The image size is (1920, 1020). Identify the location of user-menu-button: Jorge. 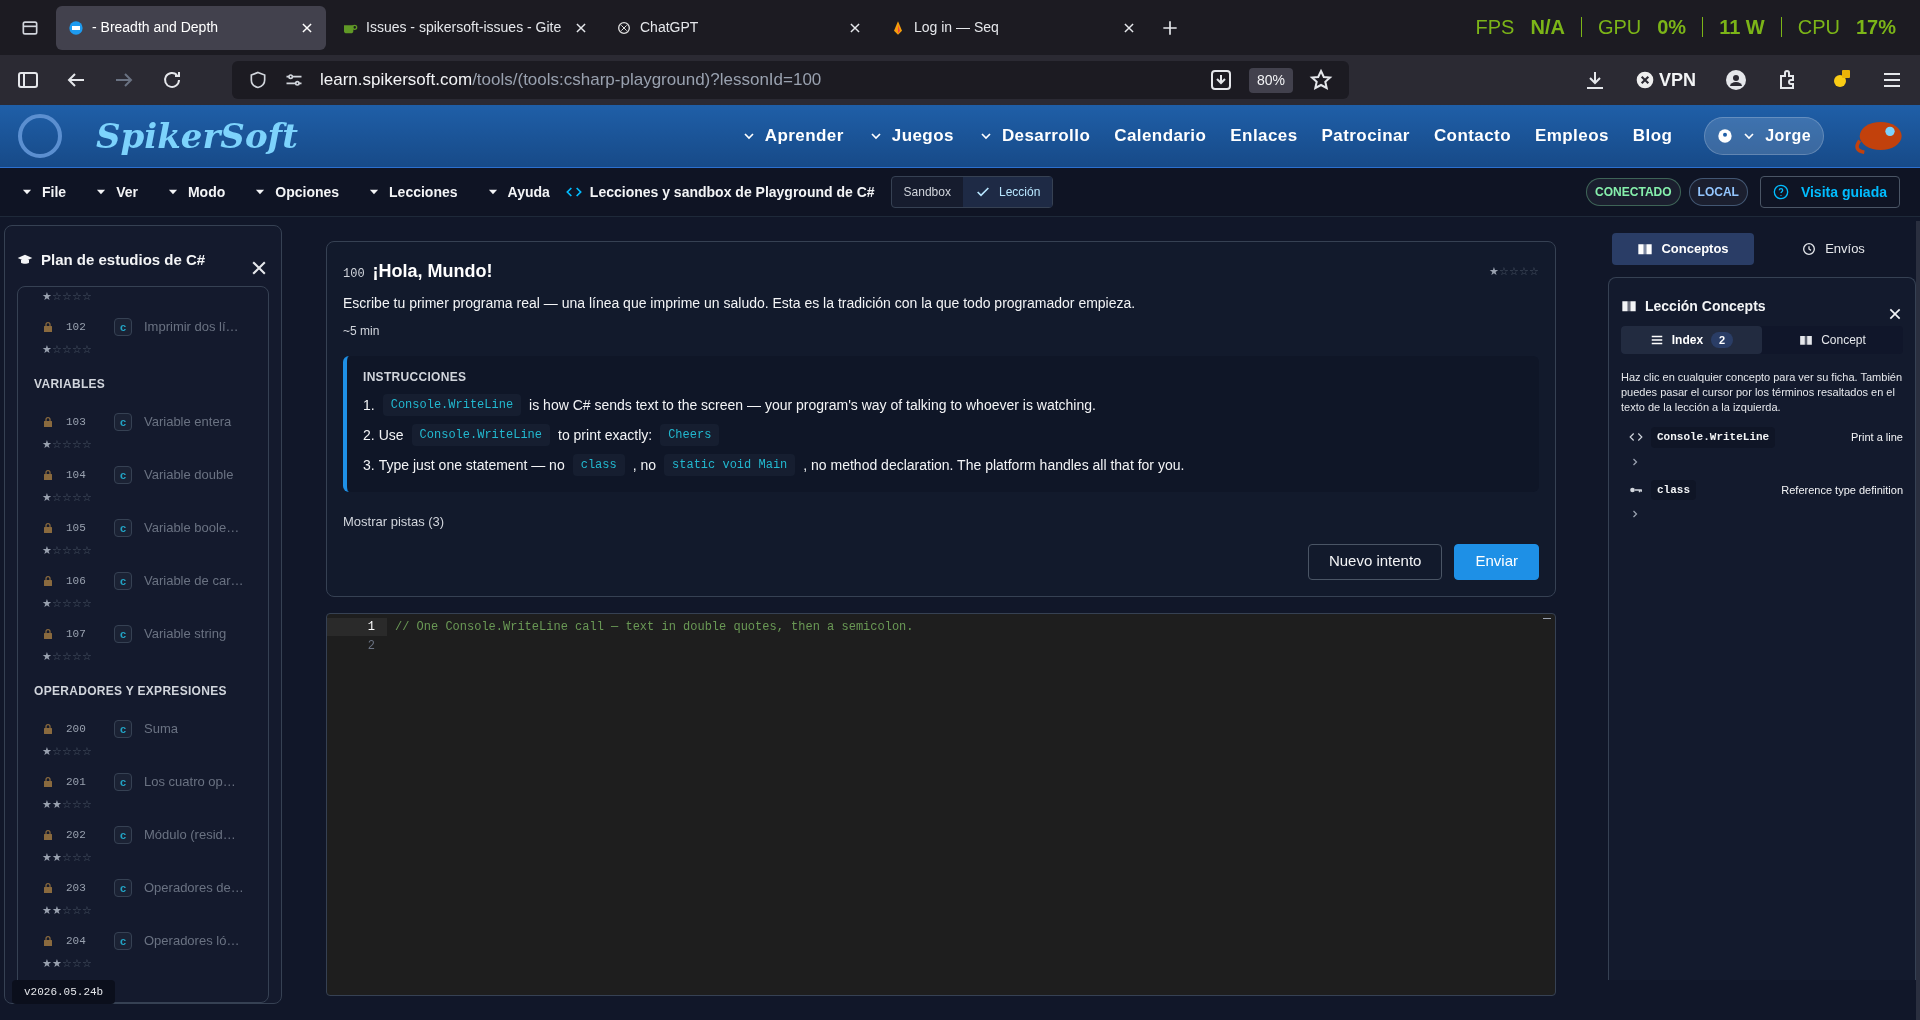
(1764, 136).